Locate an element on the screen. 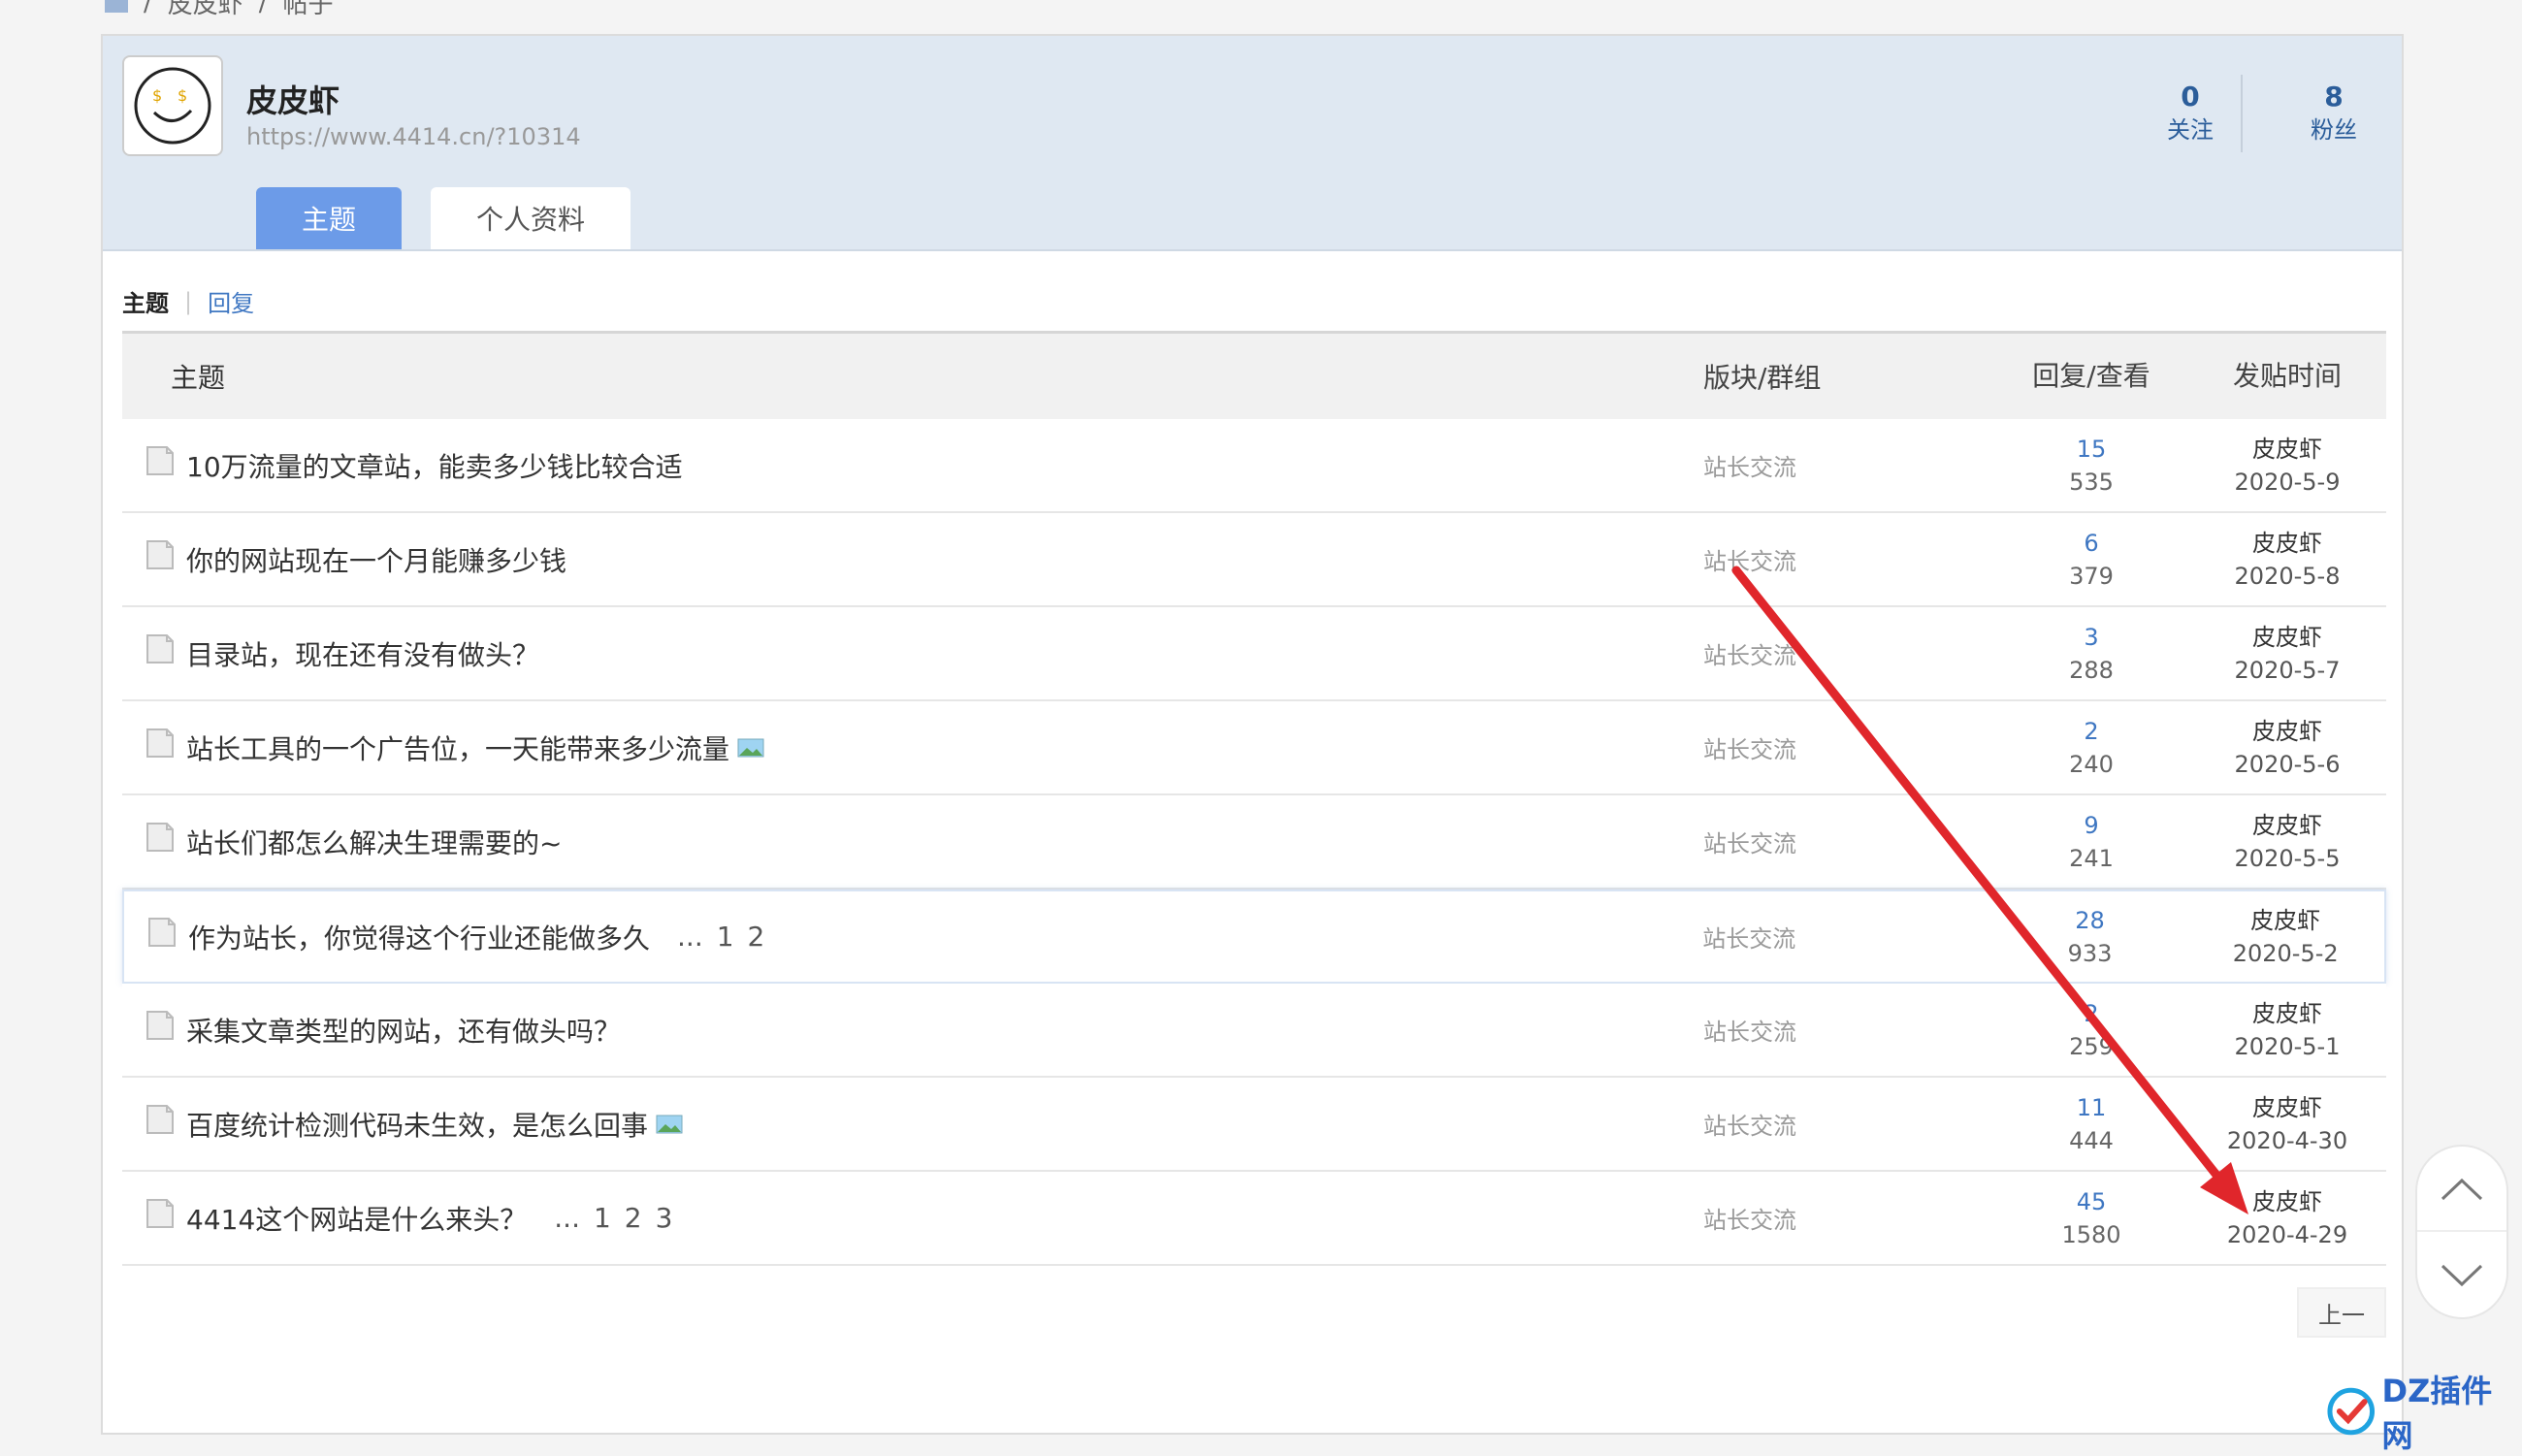 The image size is (2522, 1456). post-date: 2020-5-9 is located at coordinates (2287, 482).